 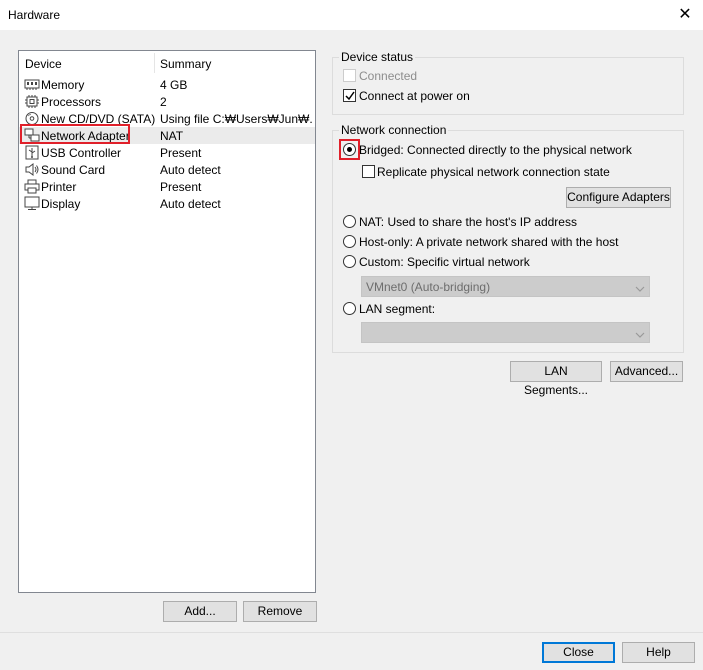 What do you see at coordinates (81, 153) in the screenshot?
I see `device-name: USB Controller` at bounding box center [81, 153].